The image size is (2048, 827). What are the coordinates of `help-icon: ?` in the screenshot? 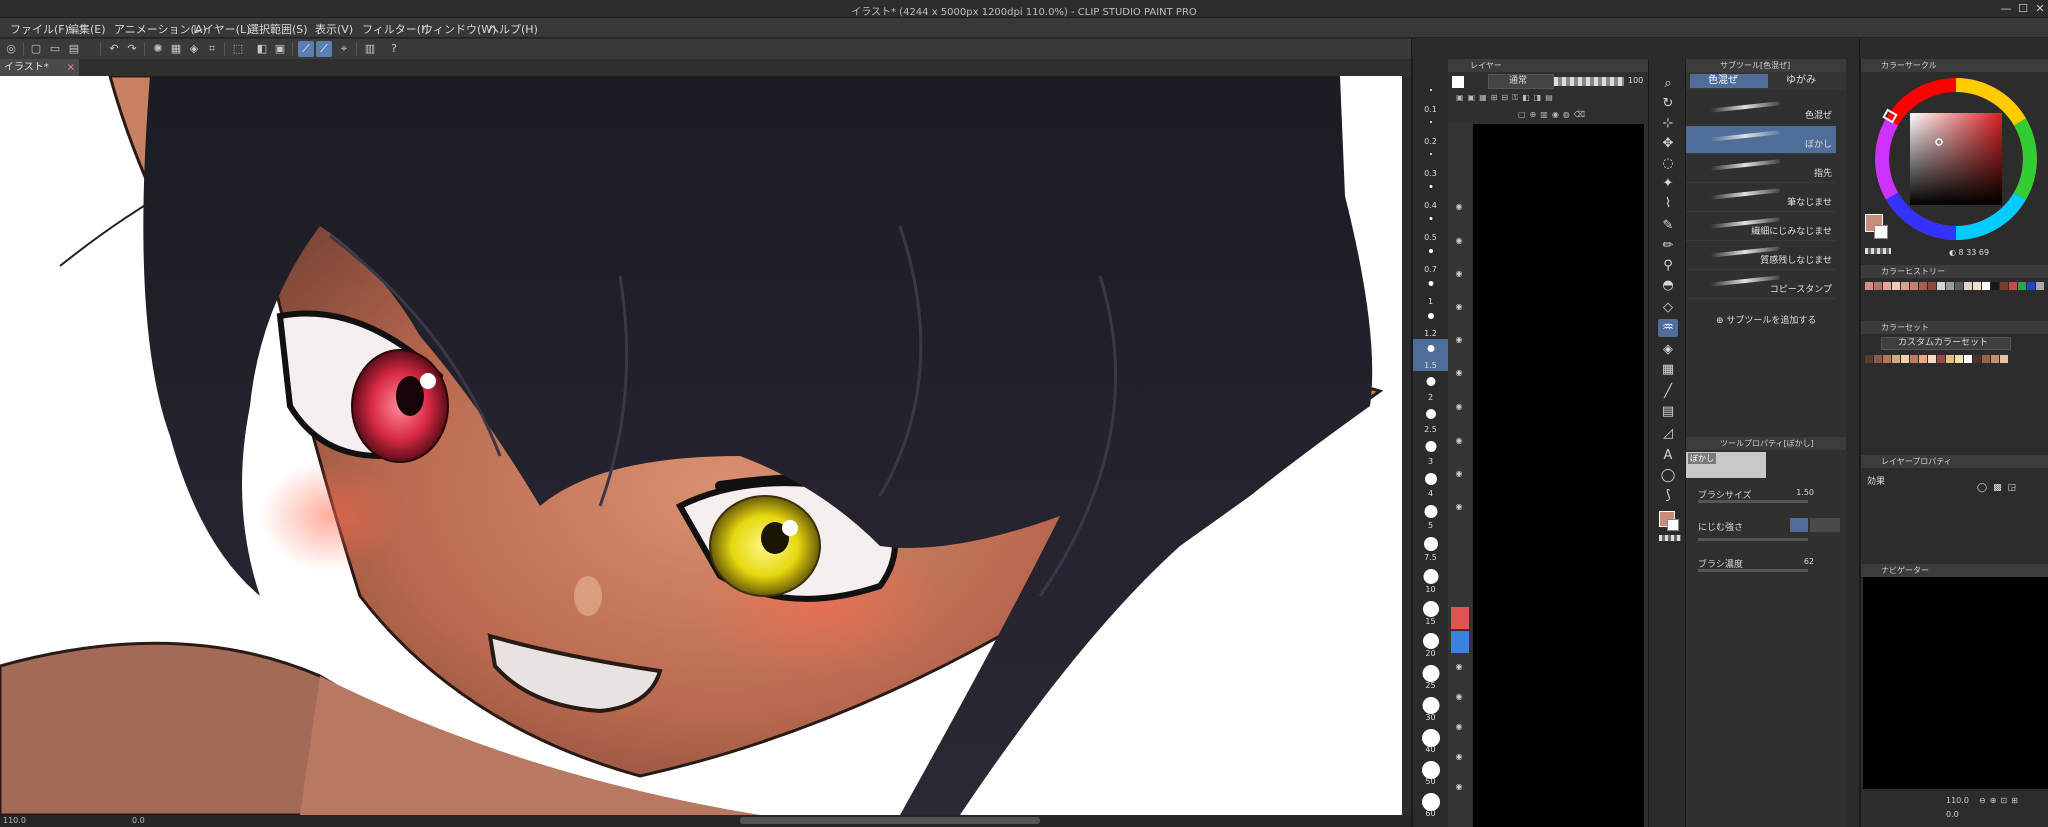 It's located at (394, 49).